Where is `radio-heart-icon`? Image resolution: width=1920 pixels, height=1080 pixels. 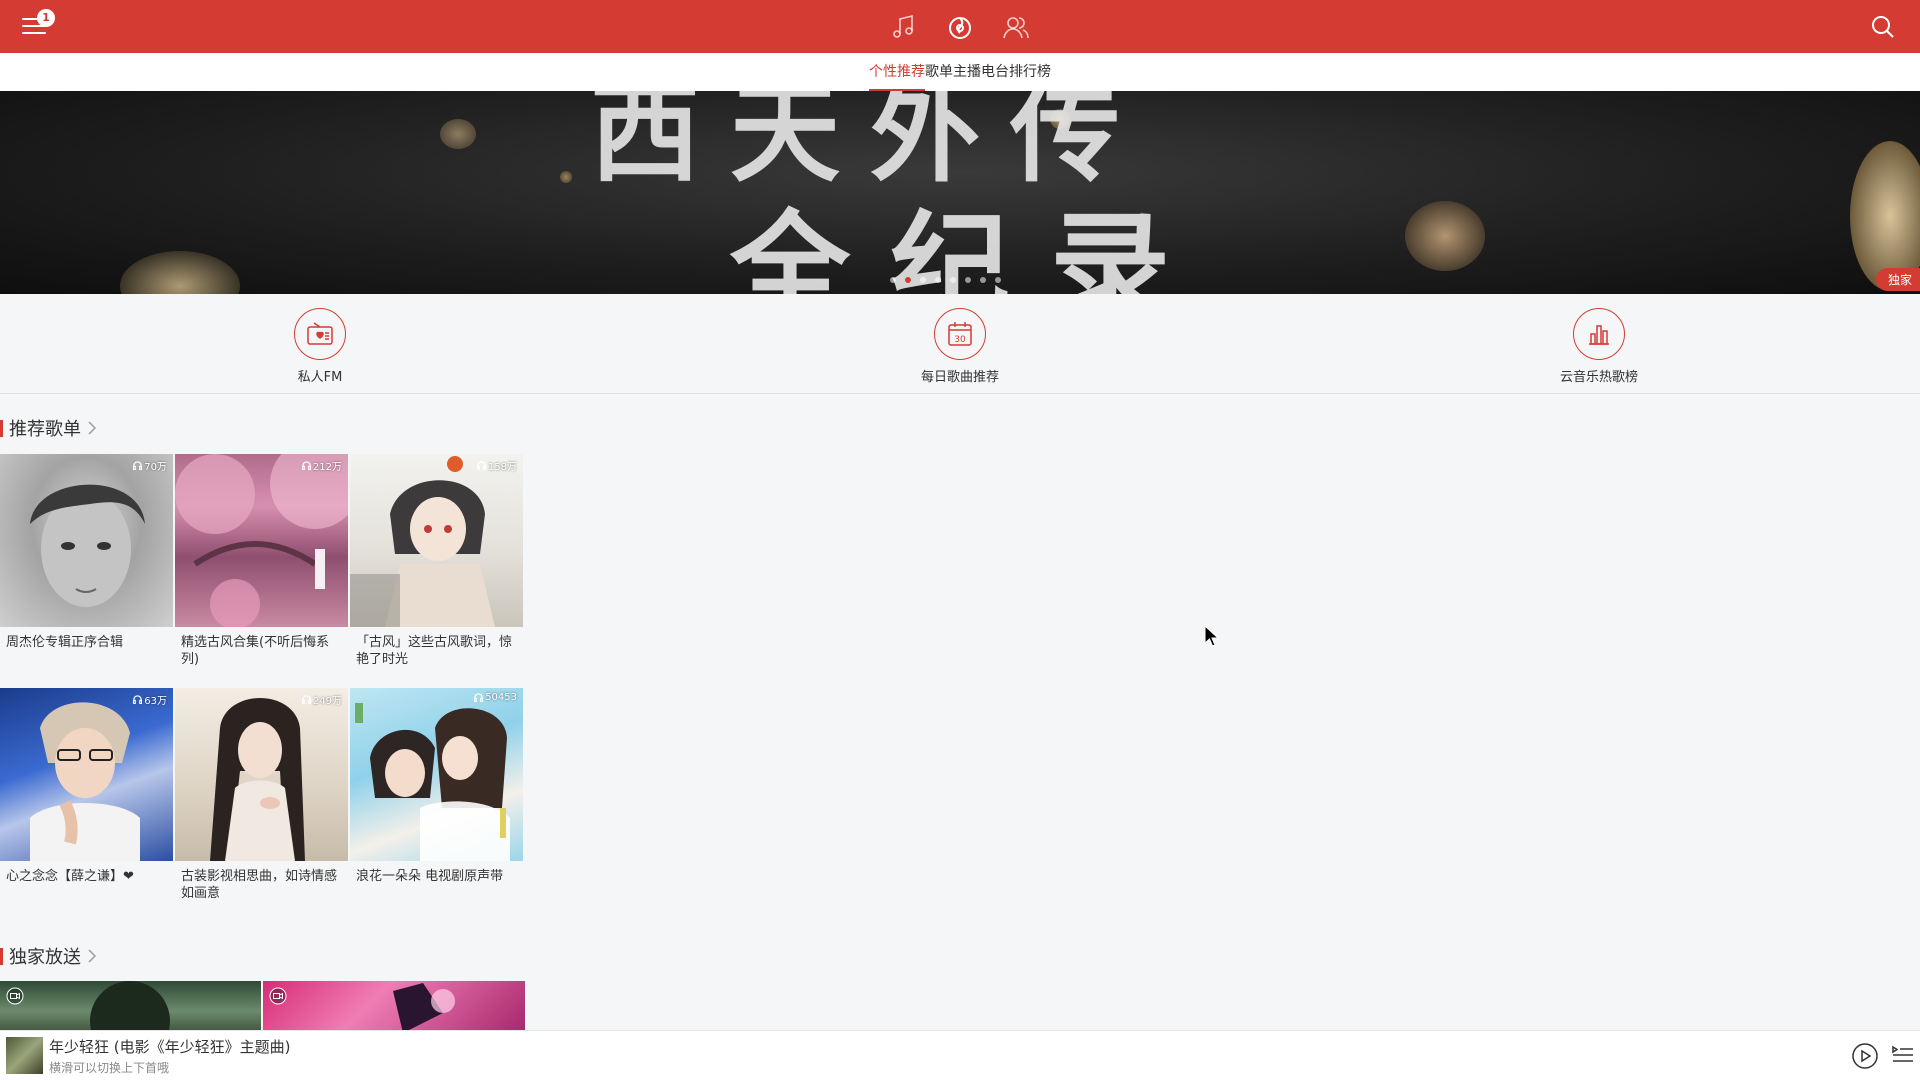 radio-heart-icon is located at coordinates (320, 333).